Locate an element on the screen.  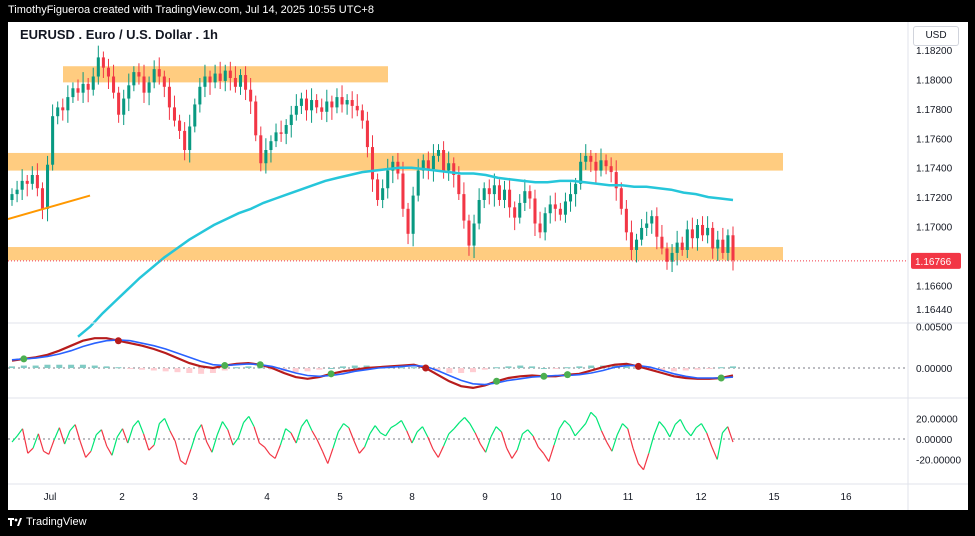
time-tick-label: 12 is located at coordinates (701, 497).